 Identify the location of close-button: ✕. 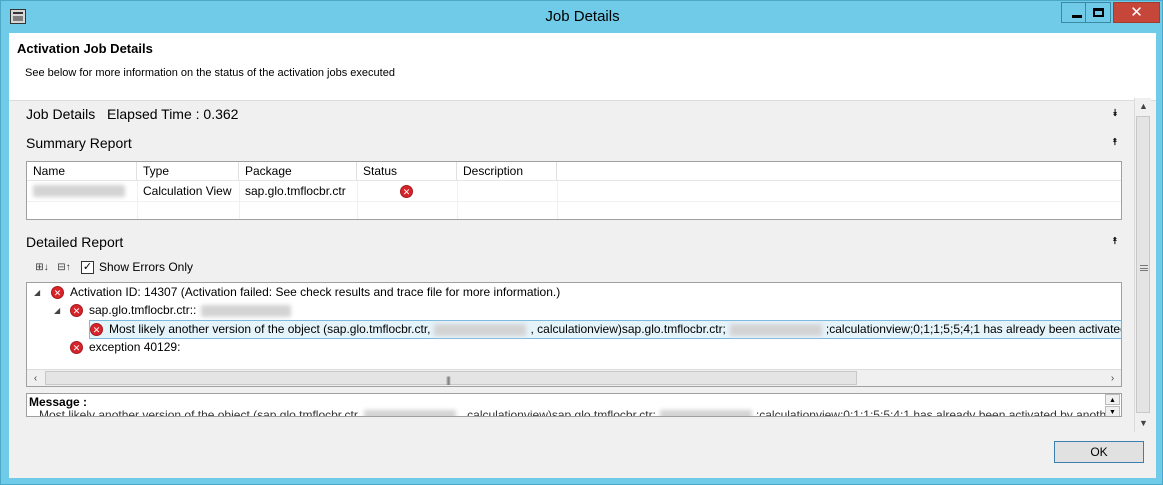
(1136, 12).